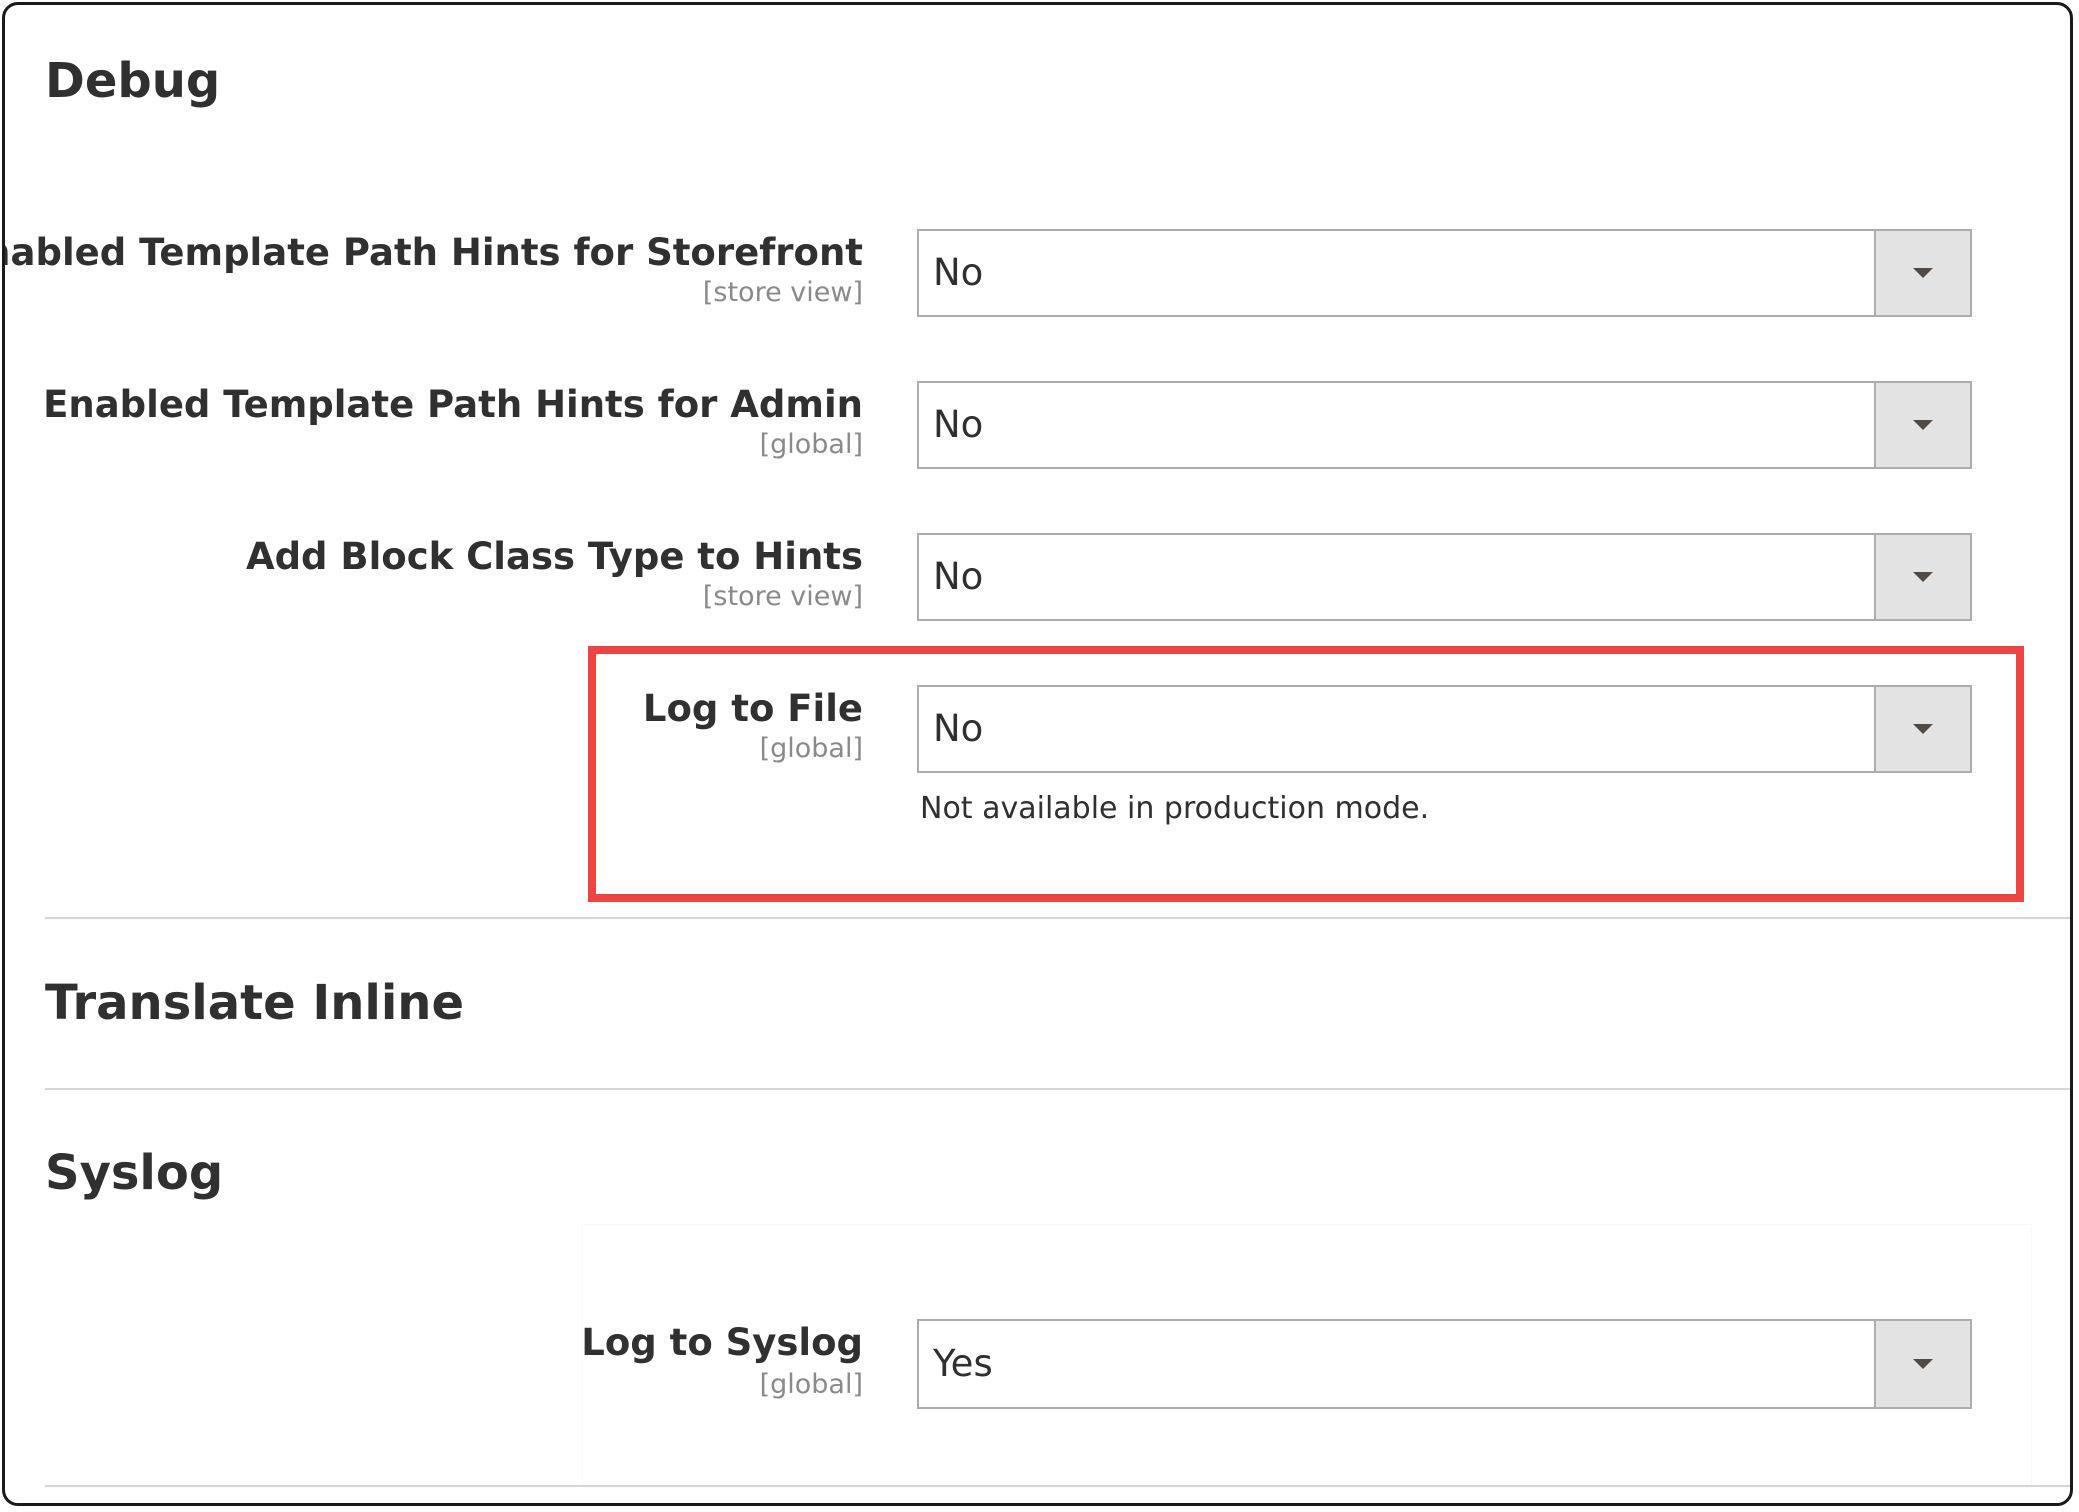 Image resolution: width=2079 pixels, height=1512 pixels. I want to click on template-hints-admin-select: No, so click(1444, 425).